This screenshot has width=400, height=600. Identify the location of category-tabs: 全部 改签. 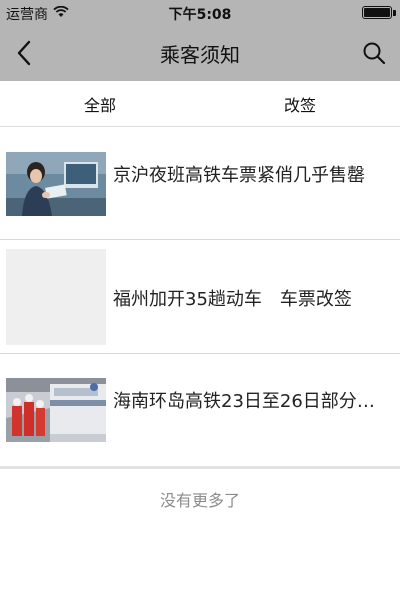
(200, 104).